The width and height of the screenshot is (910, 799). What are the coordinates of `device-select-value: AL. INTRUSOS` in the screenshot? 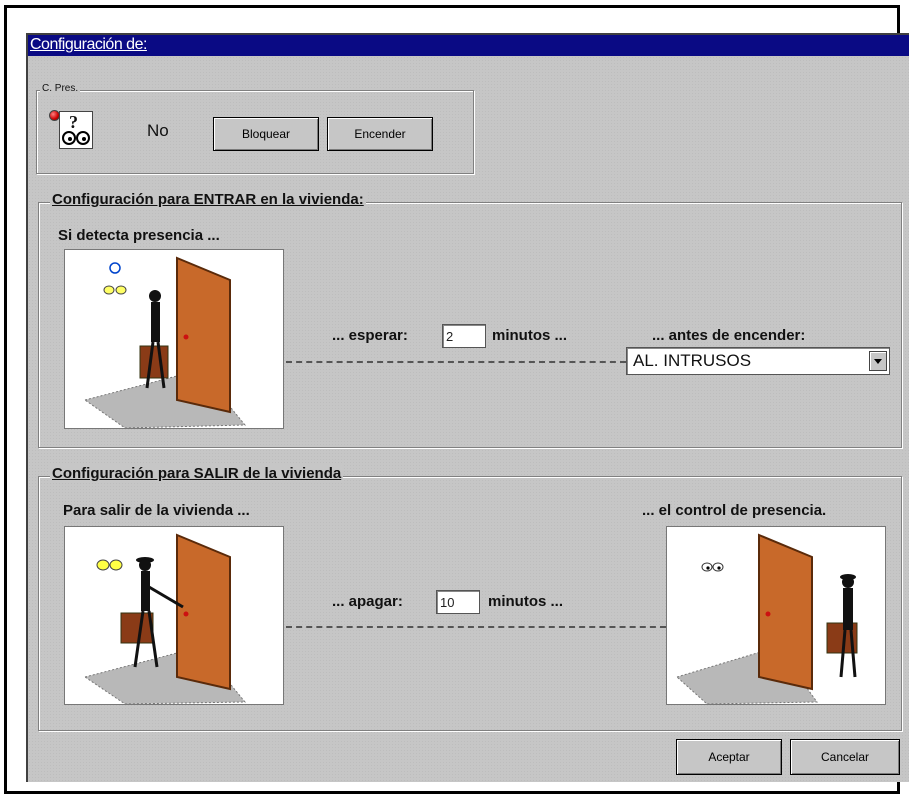 It's located at (692, 360).